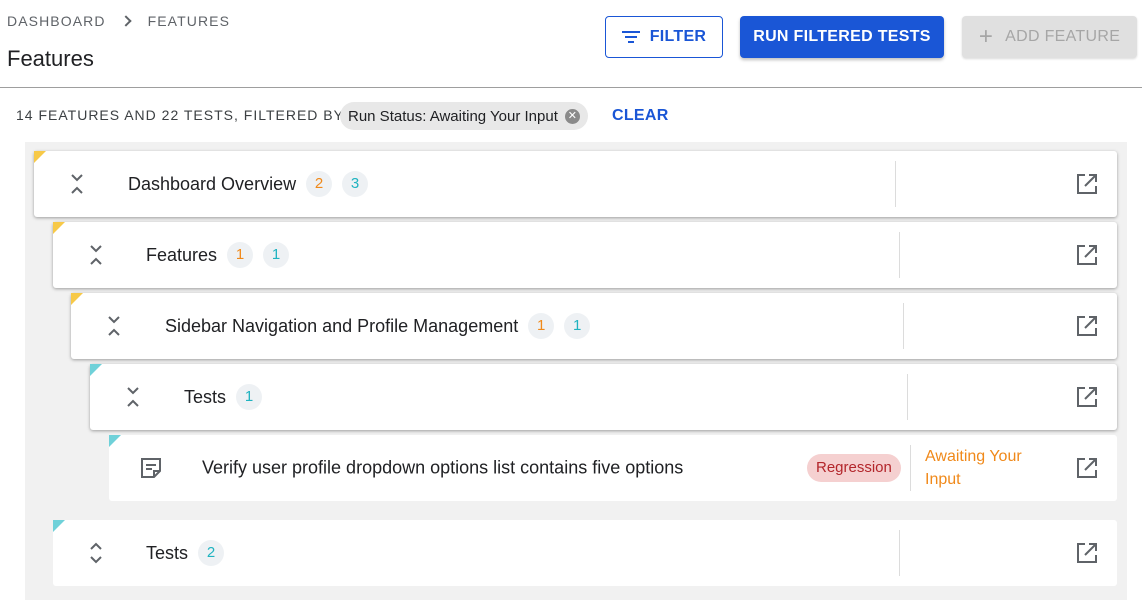  What do you see at coordinates (603, 397) in the screenshot?
I see `tests-group-row: Tests 1` at bounding box center [603, 397].